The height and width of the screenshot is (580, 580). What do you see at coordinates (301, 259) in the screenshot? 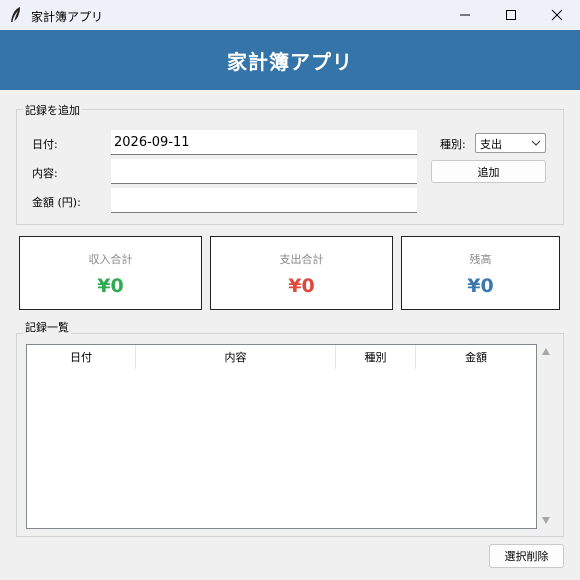
I see `expense-total-label: 支出合計` at bounding box center [301, 259].